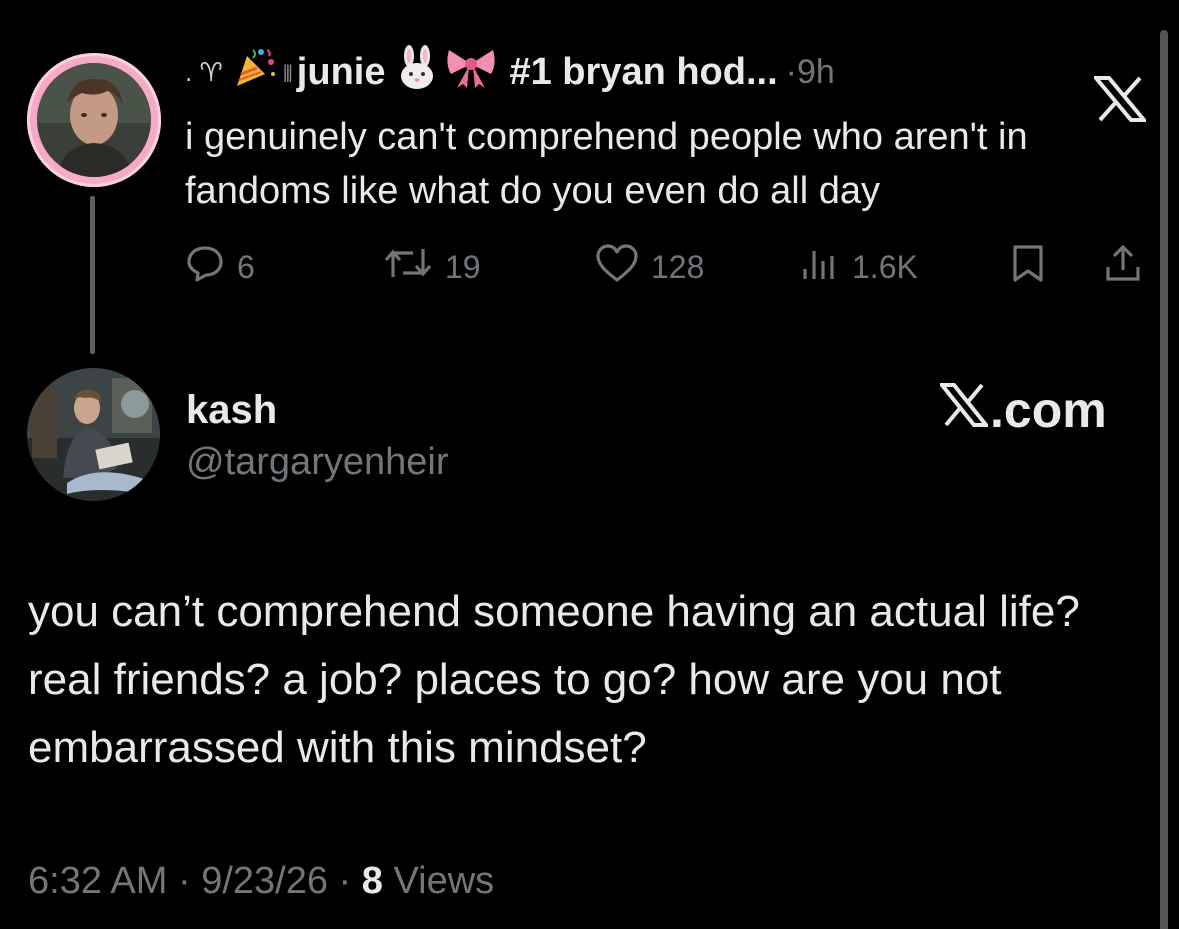  What do you see at coordinates (1164, 479) in the screenshot?
I see `scrollbar` at bounding box center [1164, 479].